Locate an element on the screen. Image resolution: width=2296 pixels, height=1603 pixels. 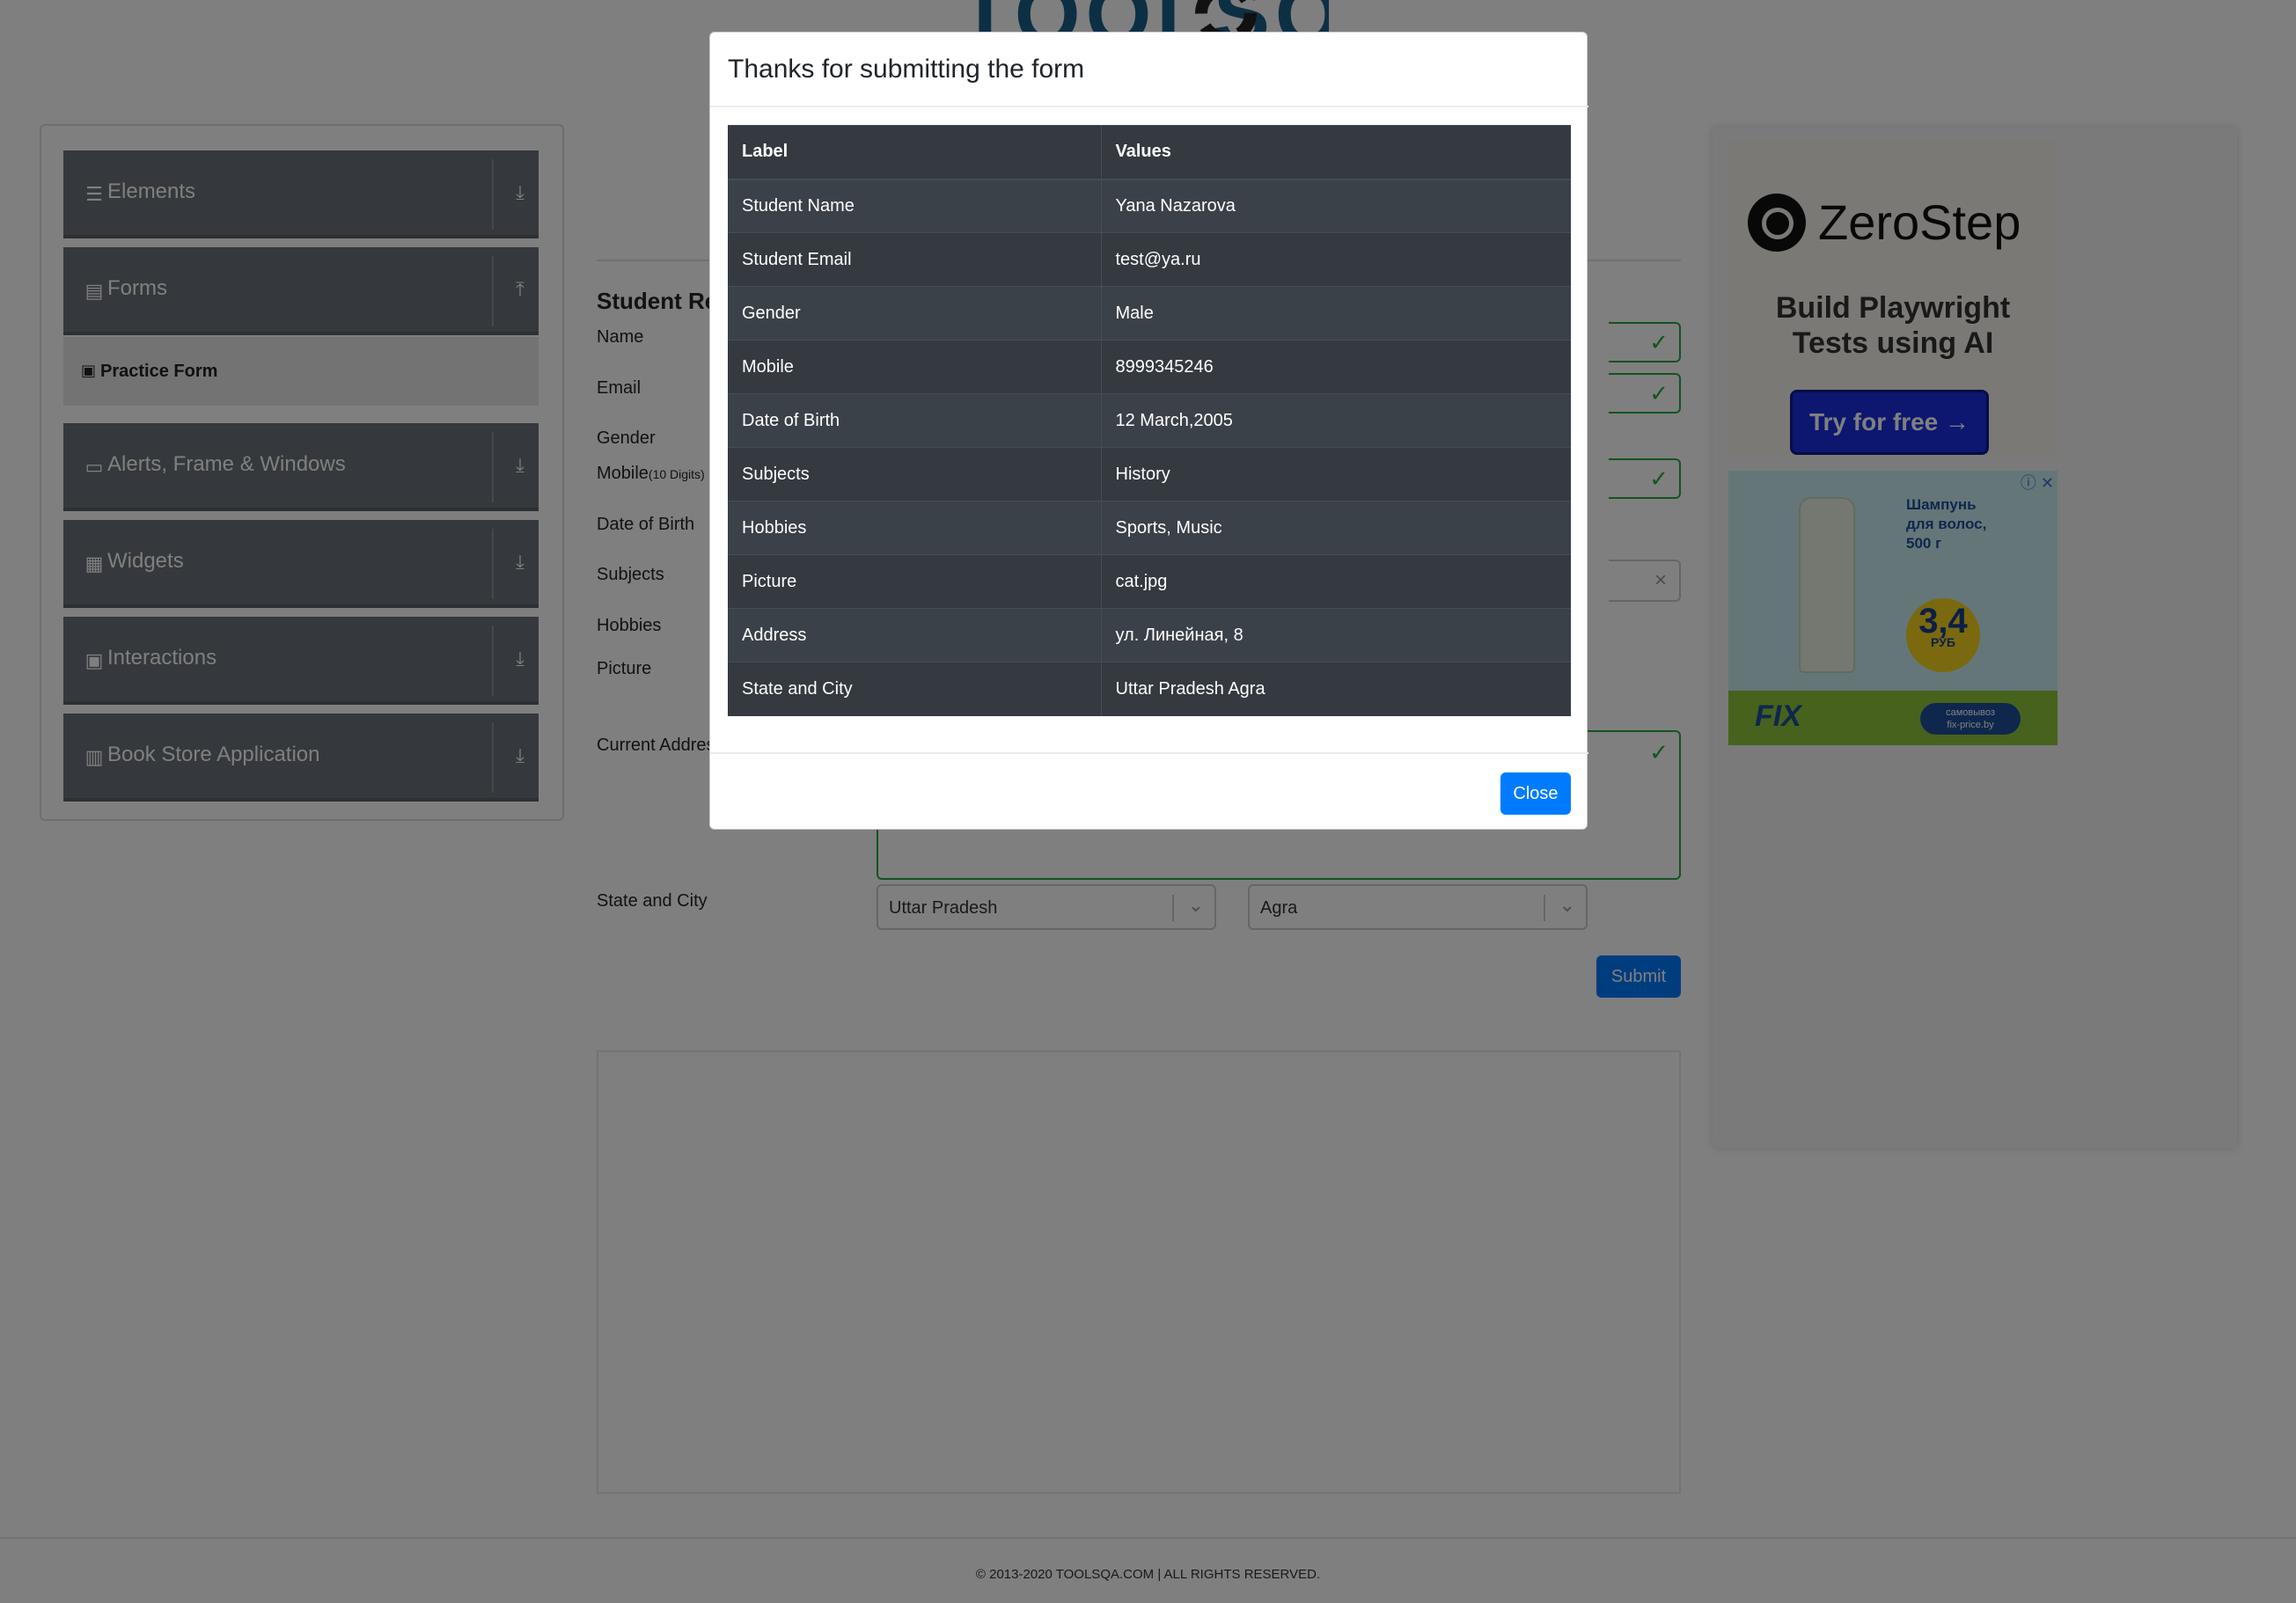
modal-footer: Close is located at coordinates (1149, 792).